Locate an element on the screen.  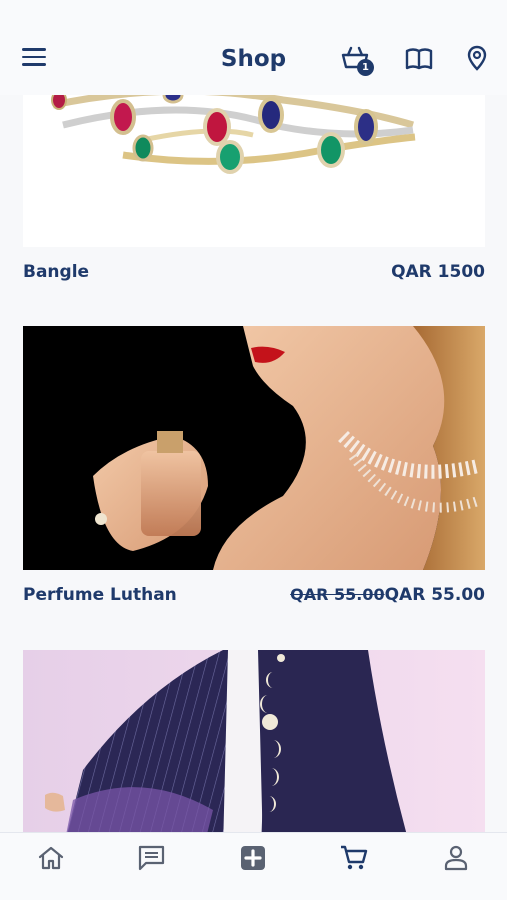
product-old-price: QAR 55.00 is located at coordinates (337, 594).